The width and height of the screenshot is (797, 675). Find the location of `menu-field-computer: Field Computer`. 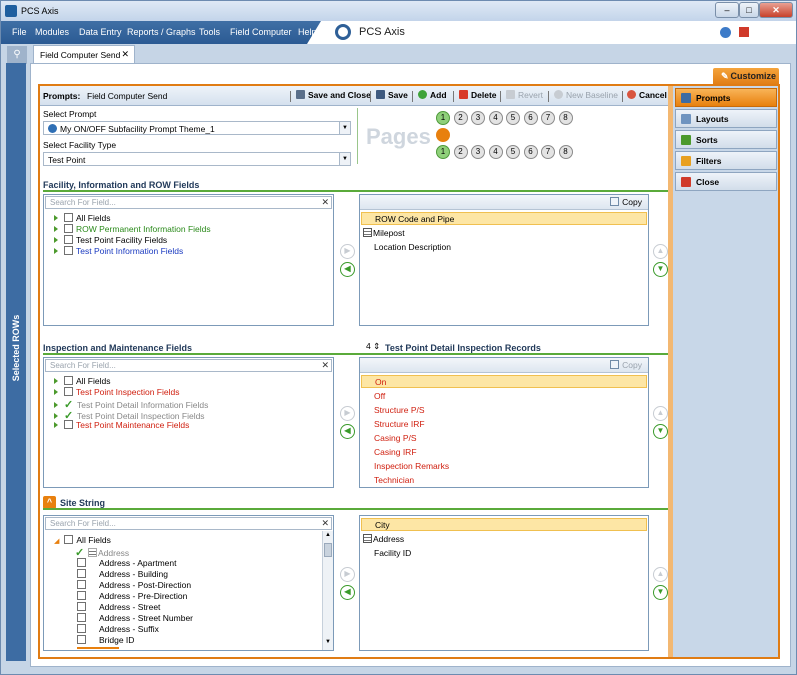

menu-field-computer: Field Computer is located at coordinates (261, 32).